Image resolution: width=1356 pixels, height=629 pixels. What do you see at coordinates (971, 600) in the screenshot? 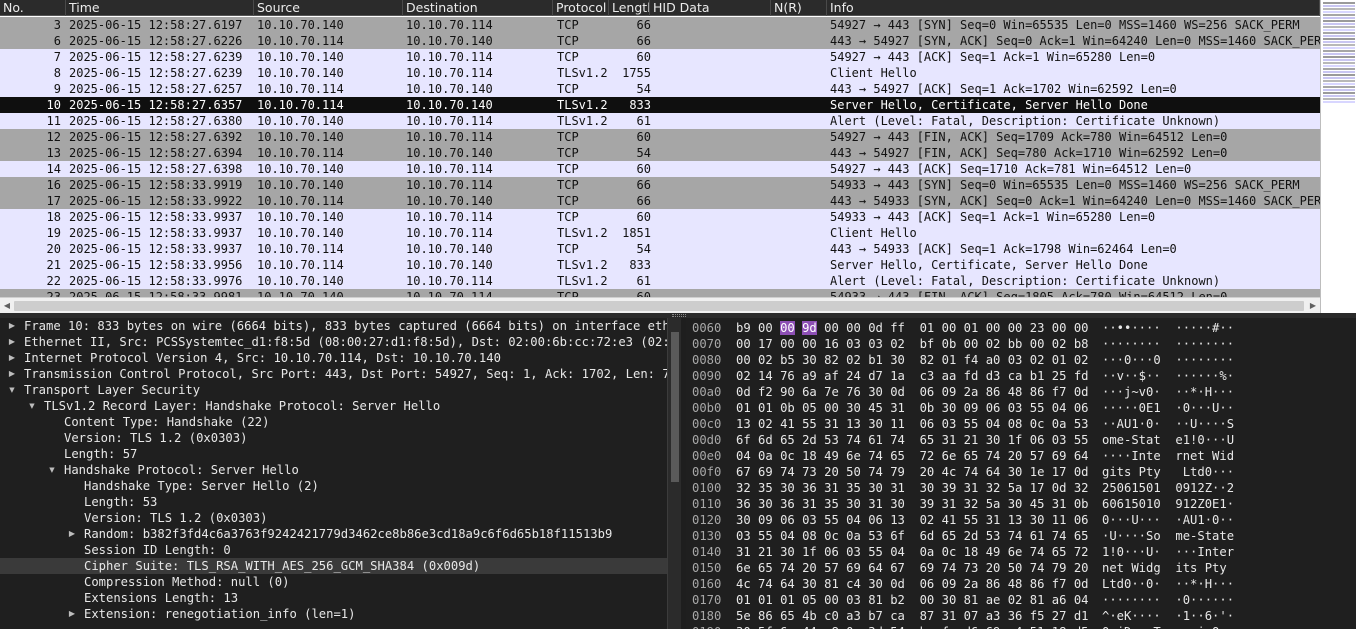
I see `hex-byte: 81` at bounding box center [971, 600].